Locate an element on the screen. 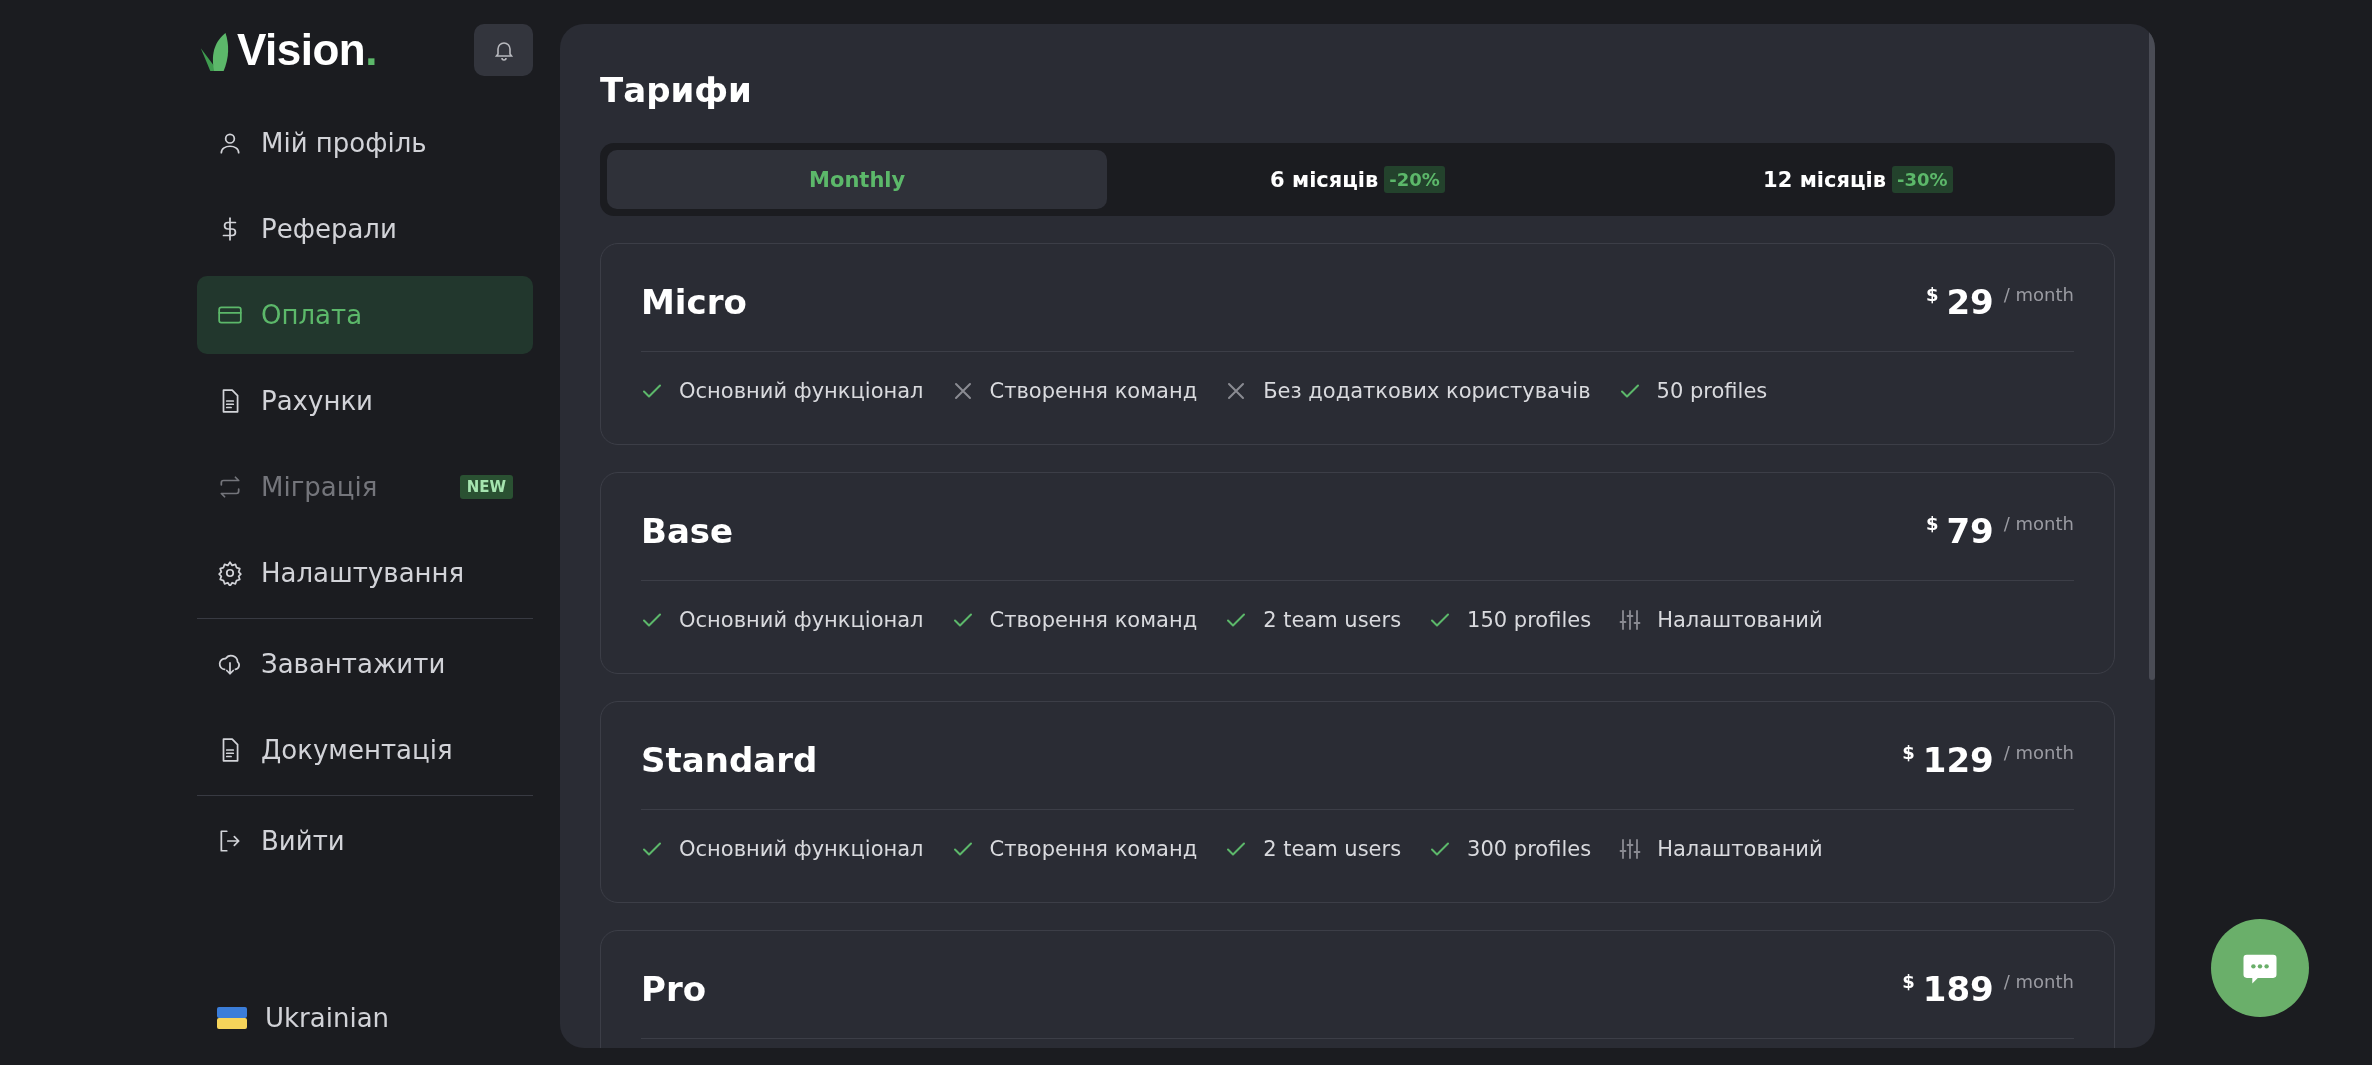 This screenshot has height=1065, width=2372. nav-item: Налаштування is located at coordinates (365, 573).